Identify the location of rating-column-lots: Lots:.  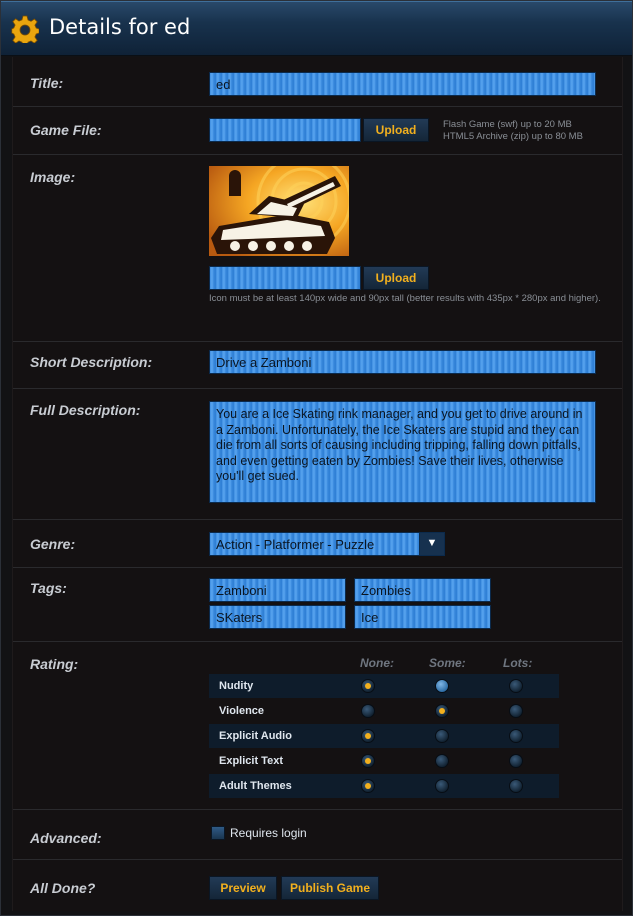
(518, 663).